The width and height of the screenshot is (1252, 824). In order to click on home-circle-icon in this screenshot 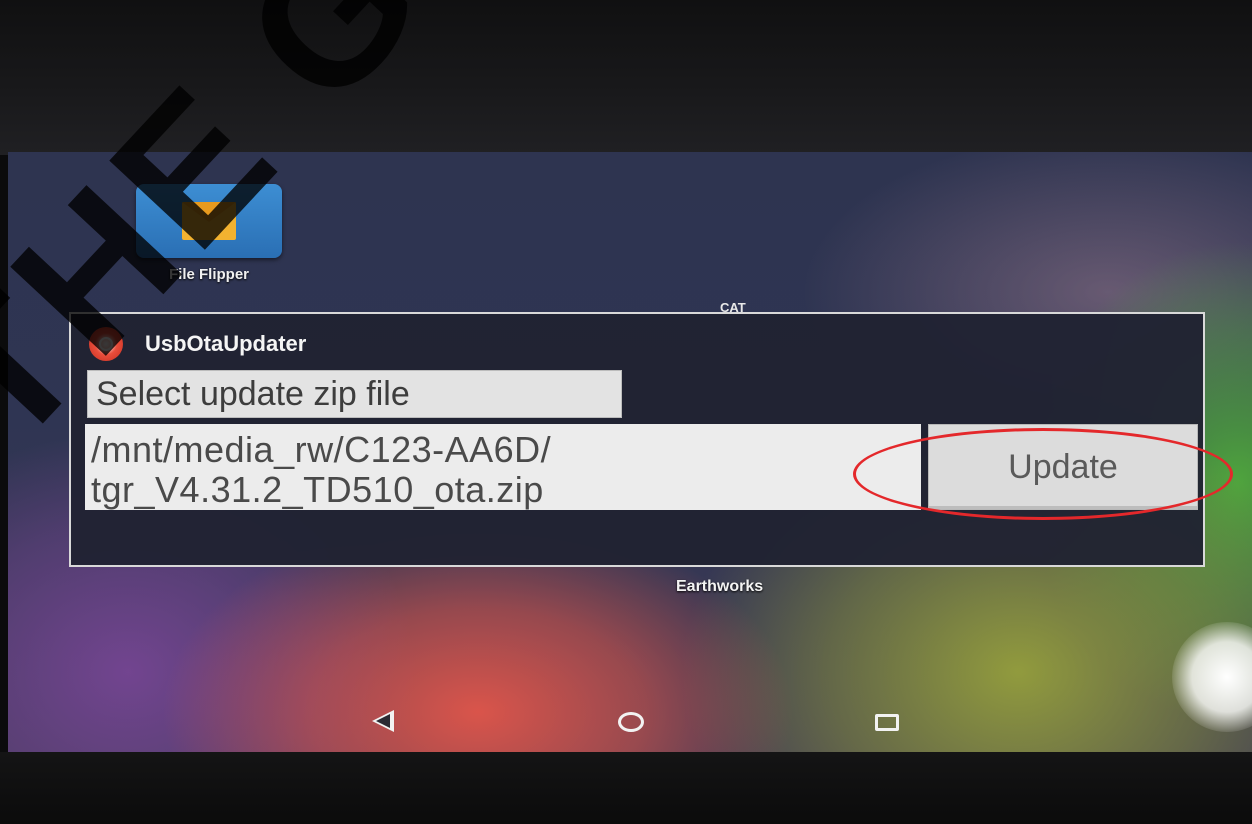, I will do `click(631, 722)`.